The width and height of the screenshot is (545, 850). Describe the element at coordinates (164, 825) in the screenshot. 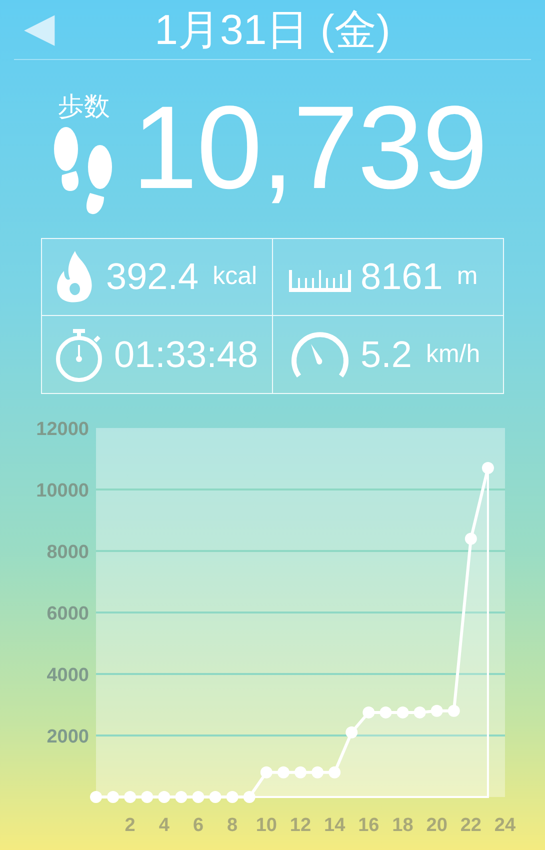

I see `x-tick-label: 4` at that location.